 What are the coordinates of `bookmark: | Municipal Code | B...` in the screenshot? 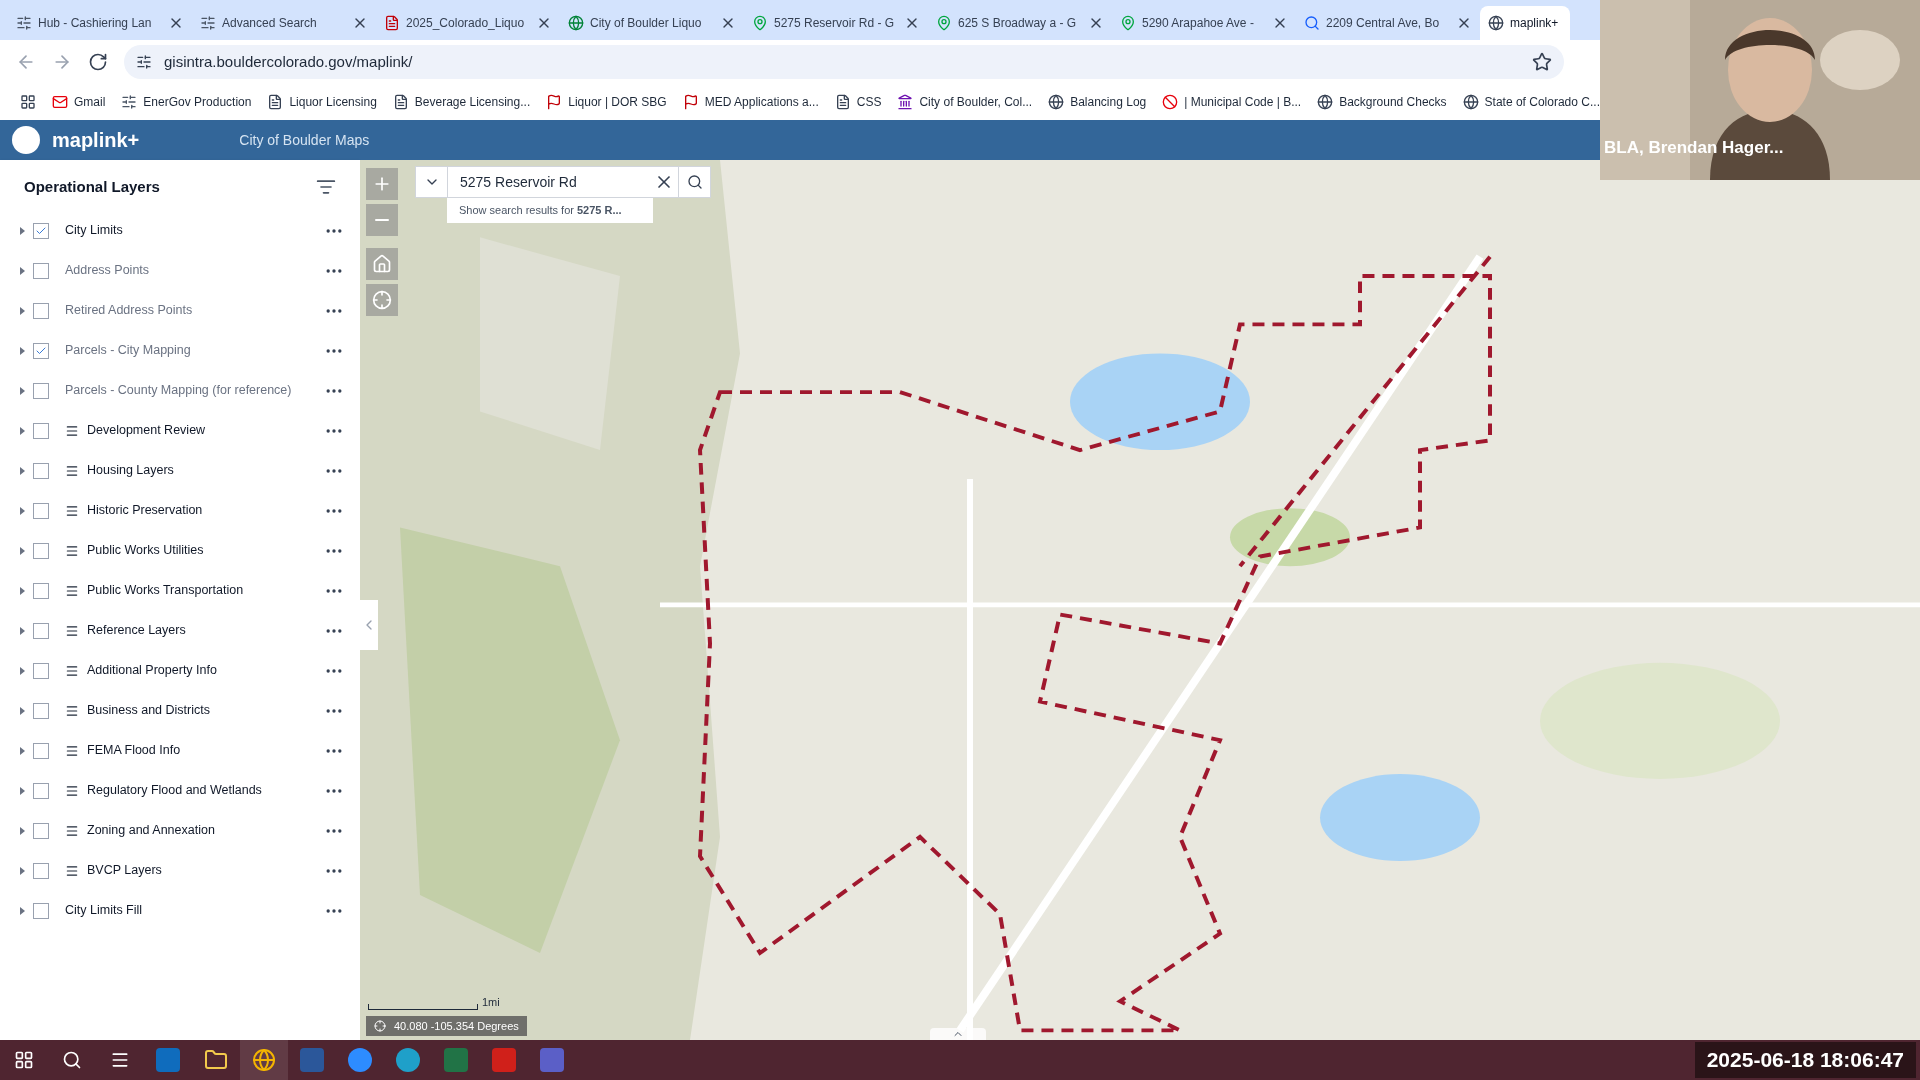 It's located at (1232, 102).